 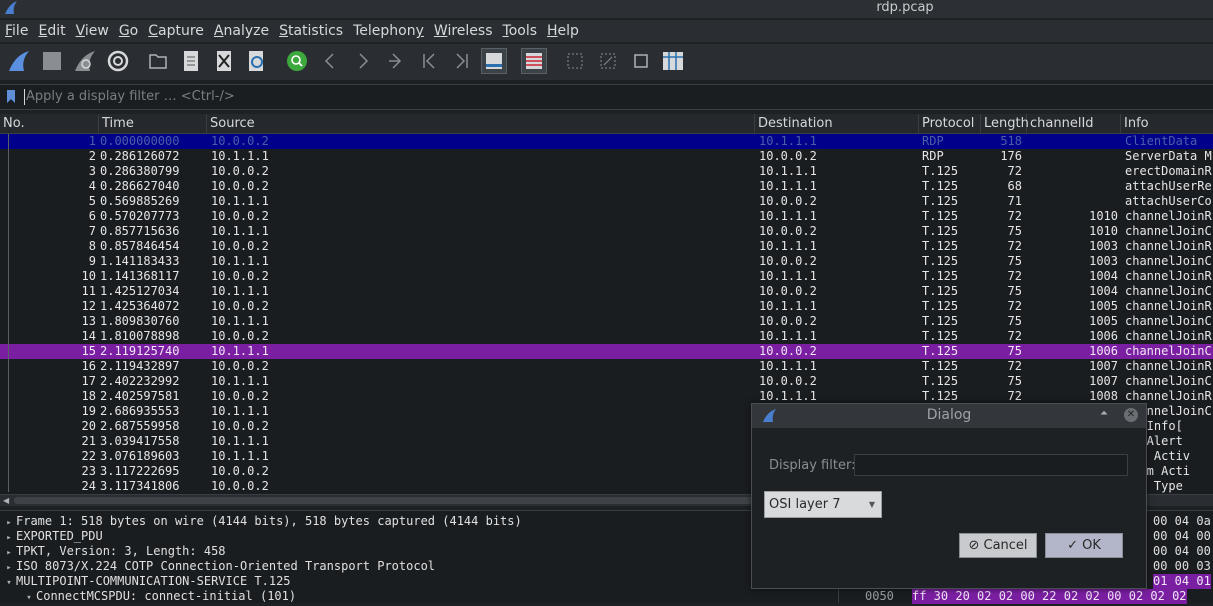 What do you see at coordinates (1103, 336) in the screenshot?
I see `packet-cell-chan: 1006` at bounding box center [1103, 336].